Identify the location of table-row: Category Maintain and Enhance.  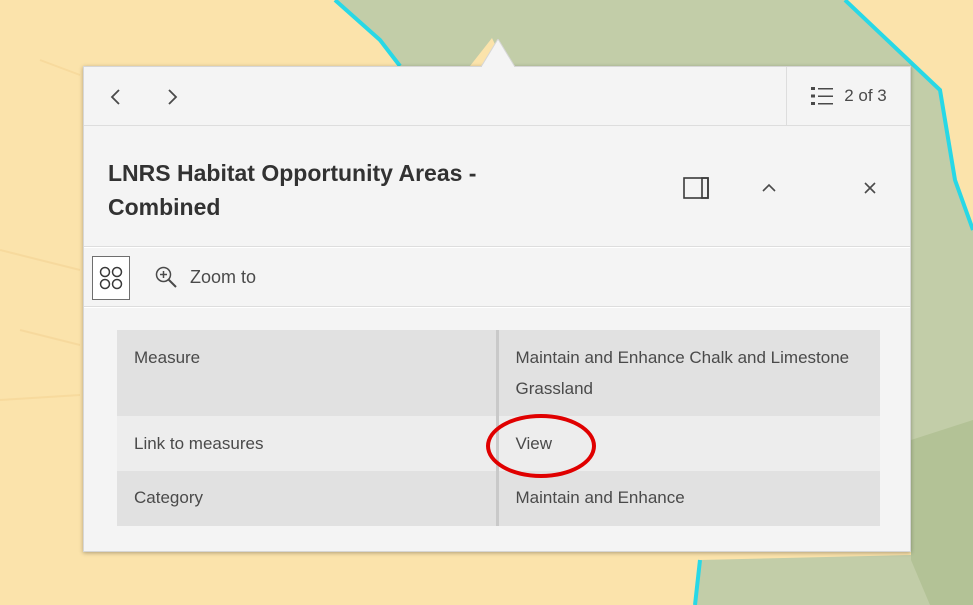
(498, 498).